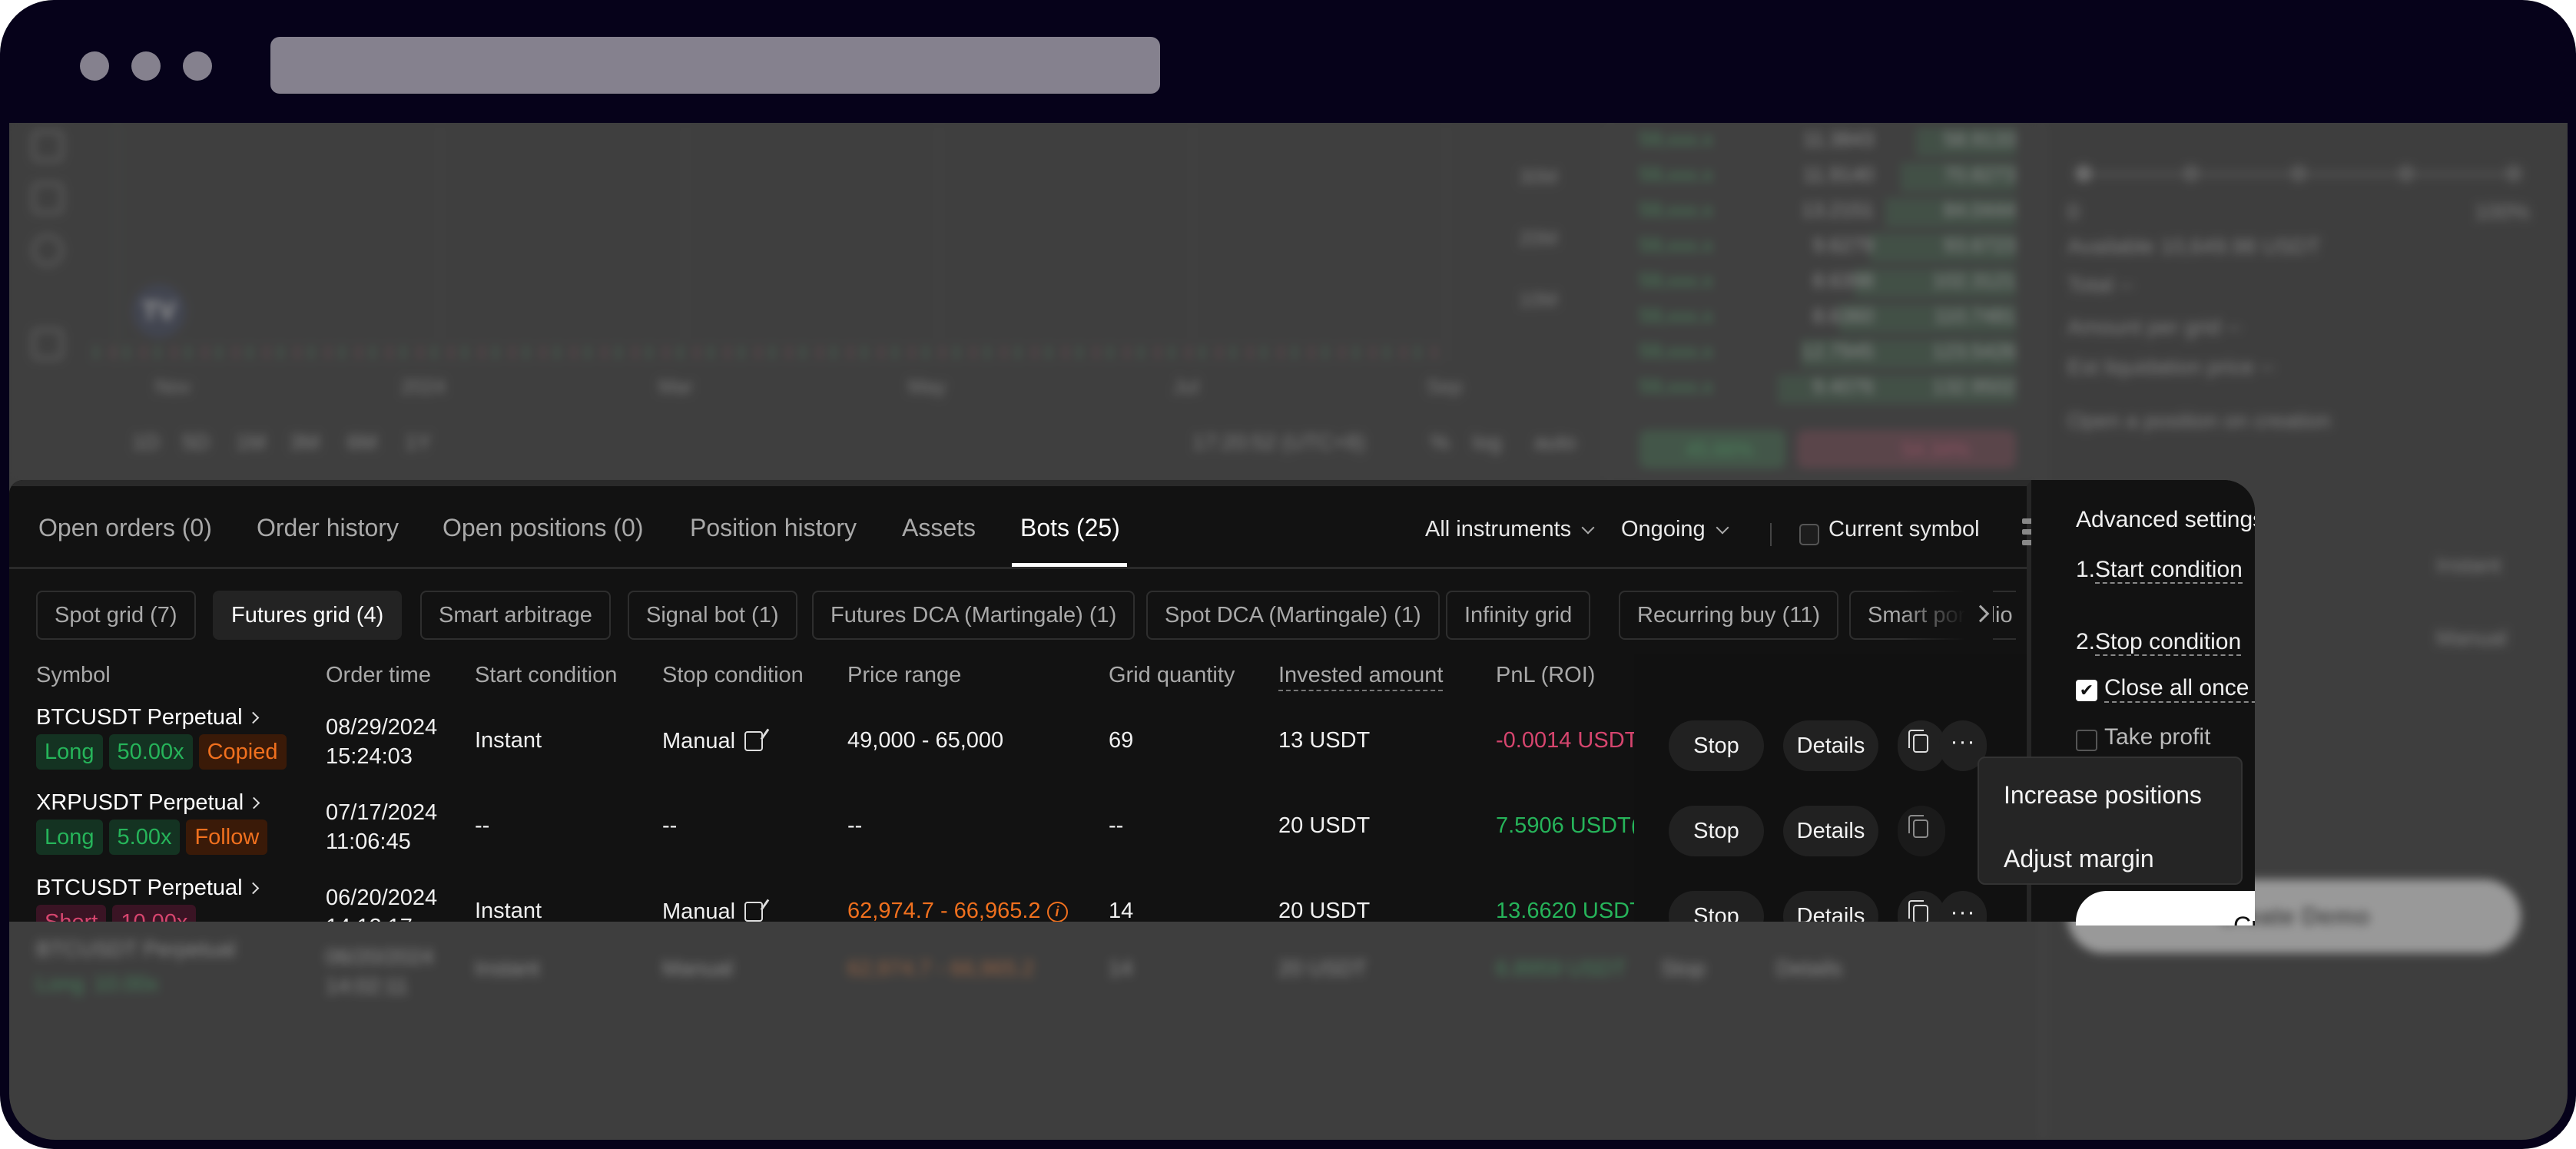 The width and height of the screenshot is (2576, 1149). Describe the element at coordinates (2179, 689) in the screenshot. I see `close-all-label: Close all once bot stops` at that location.